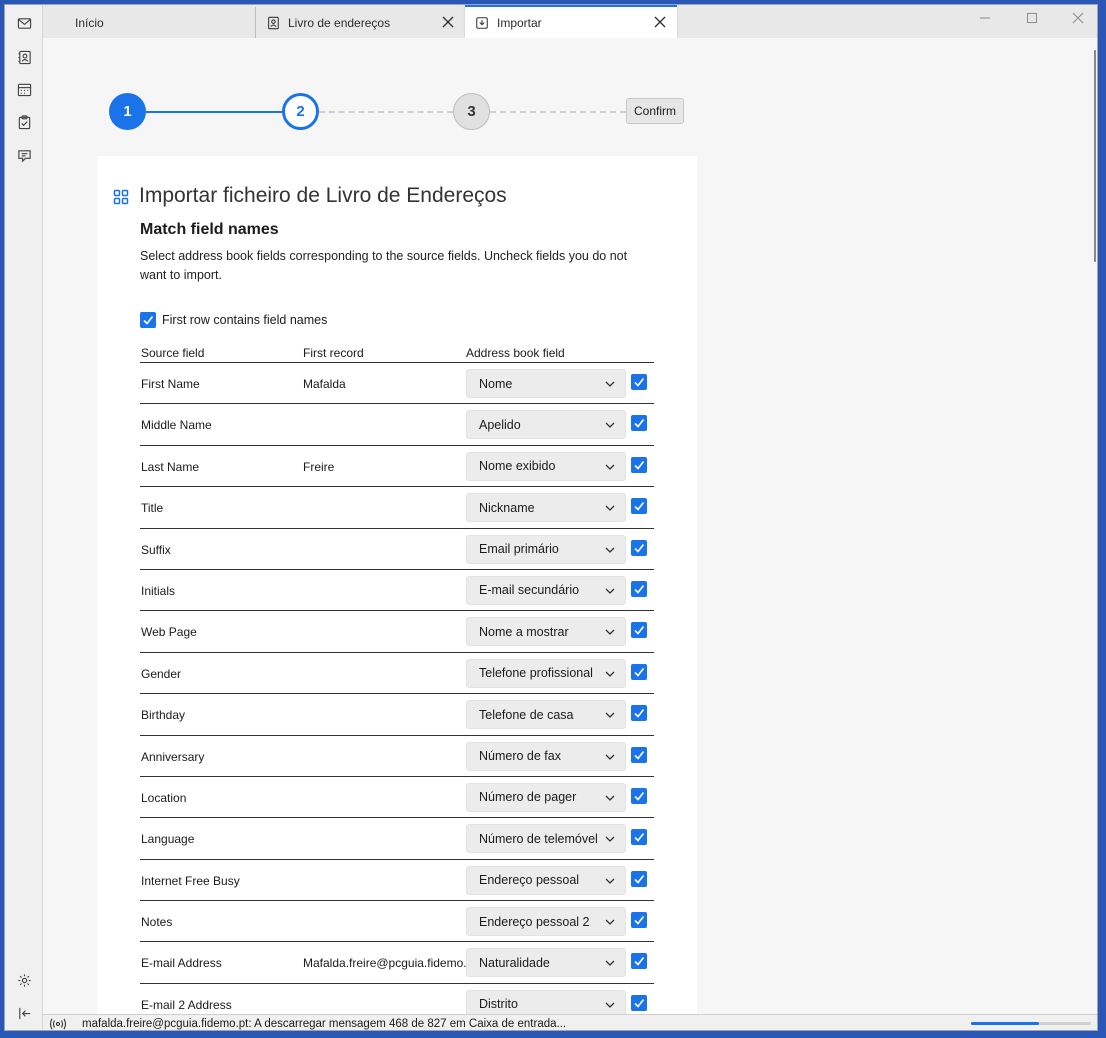  What do you see at coordinates (186, 1004) in the screenshot?
I see `source-field: E-mail 2 Address` at bounding box center [186, 1004].